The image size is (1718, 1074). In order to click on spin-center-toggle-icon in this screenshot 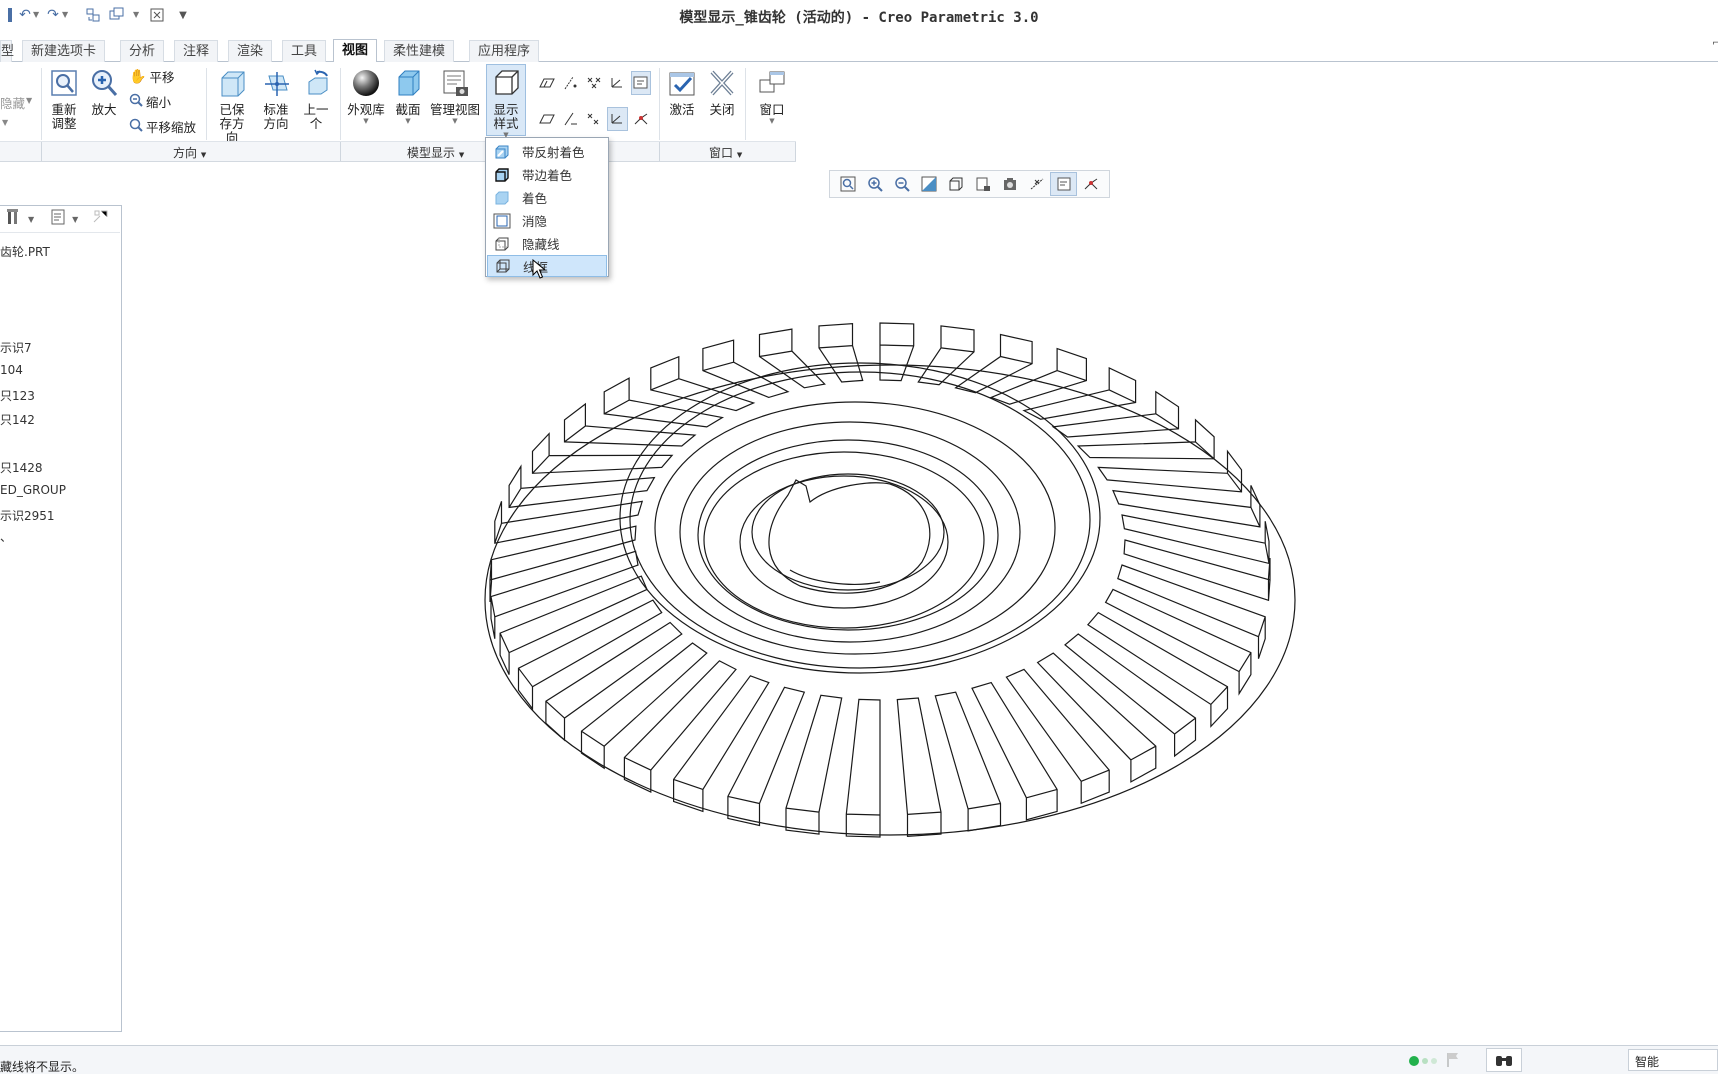, I will do `click(1090, 184)`.